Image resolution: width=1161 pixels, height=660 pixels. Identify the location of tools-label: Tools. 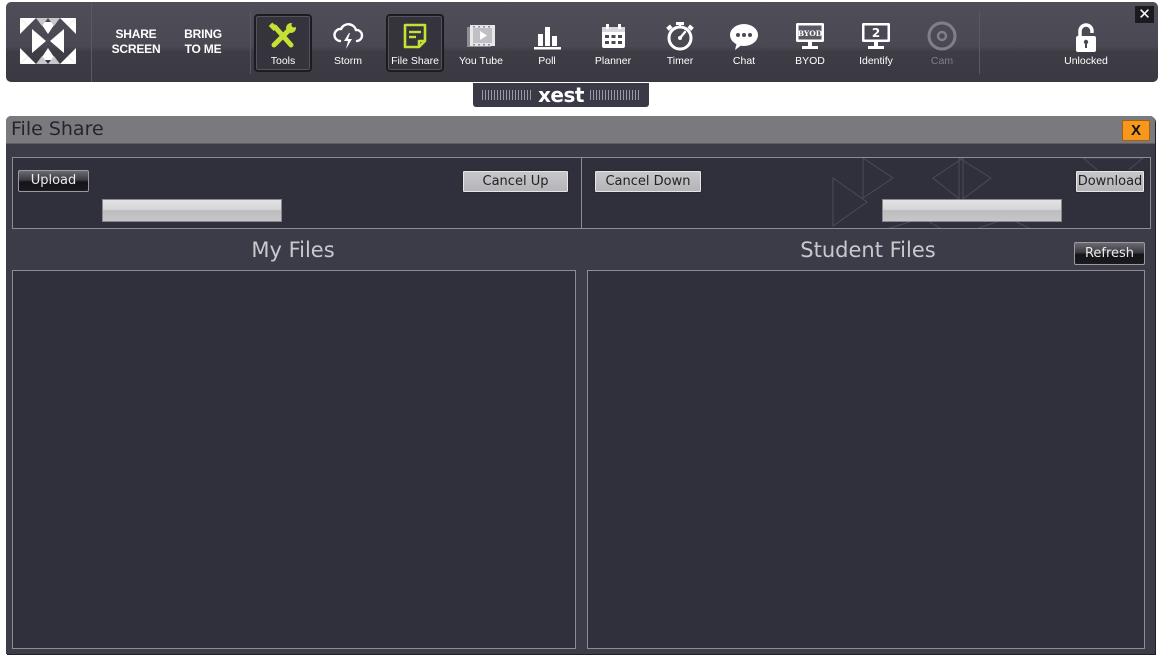
(283, 61).